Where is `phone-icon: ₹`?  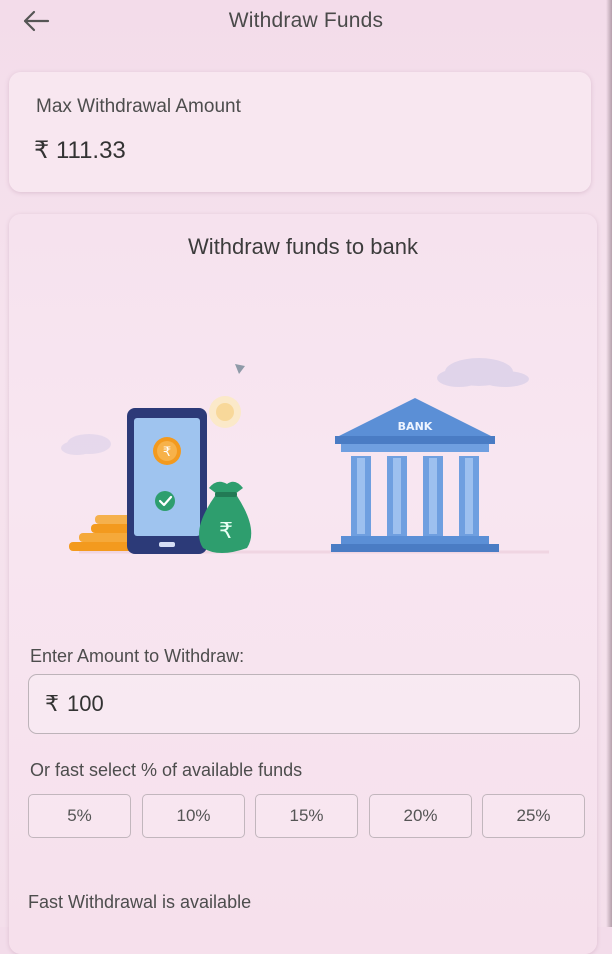
phone-icon: ₹ is located at coordinates (167, 481).